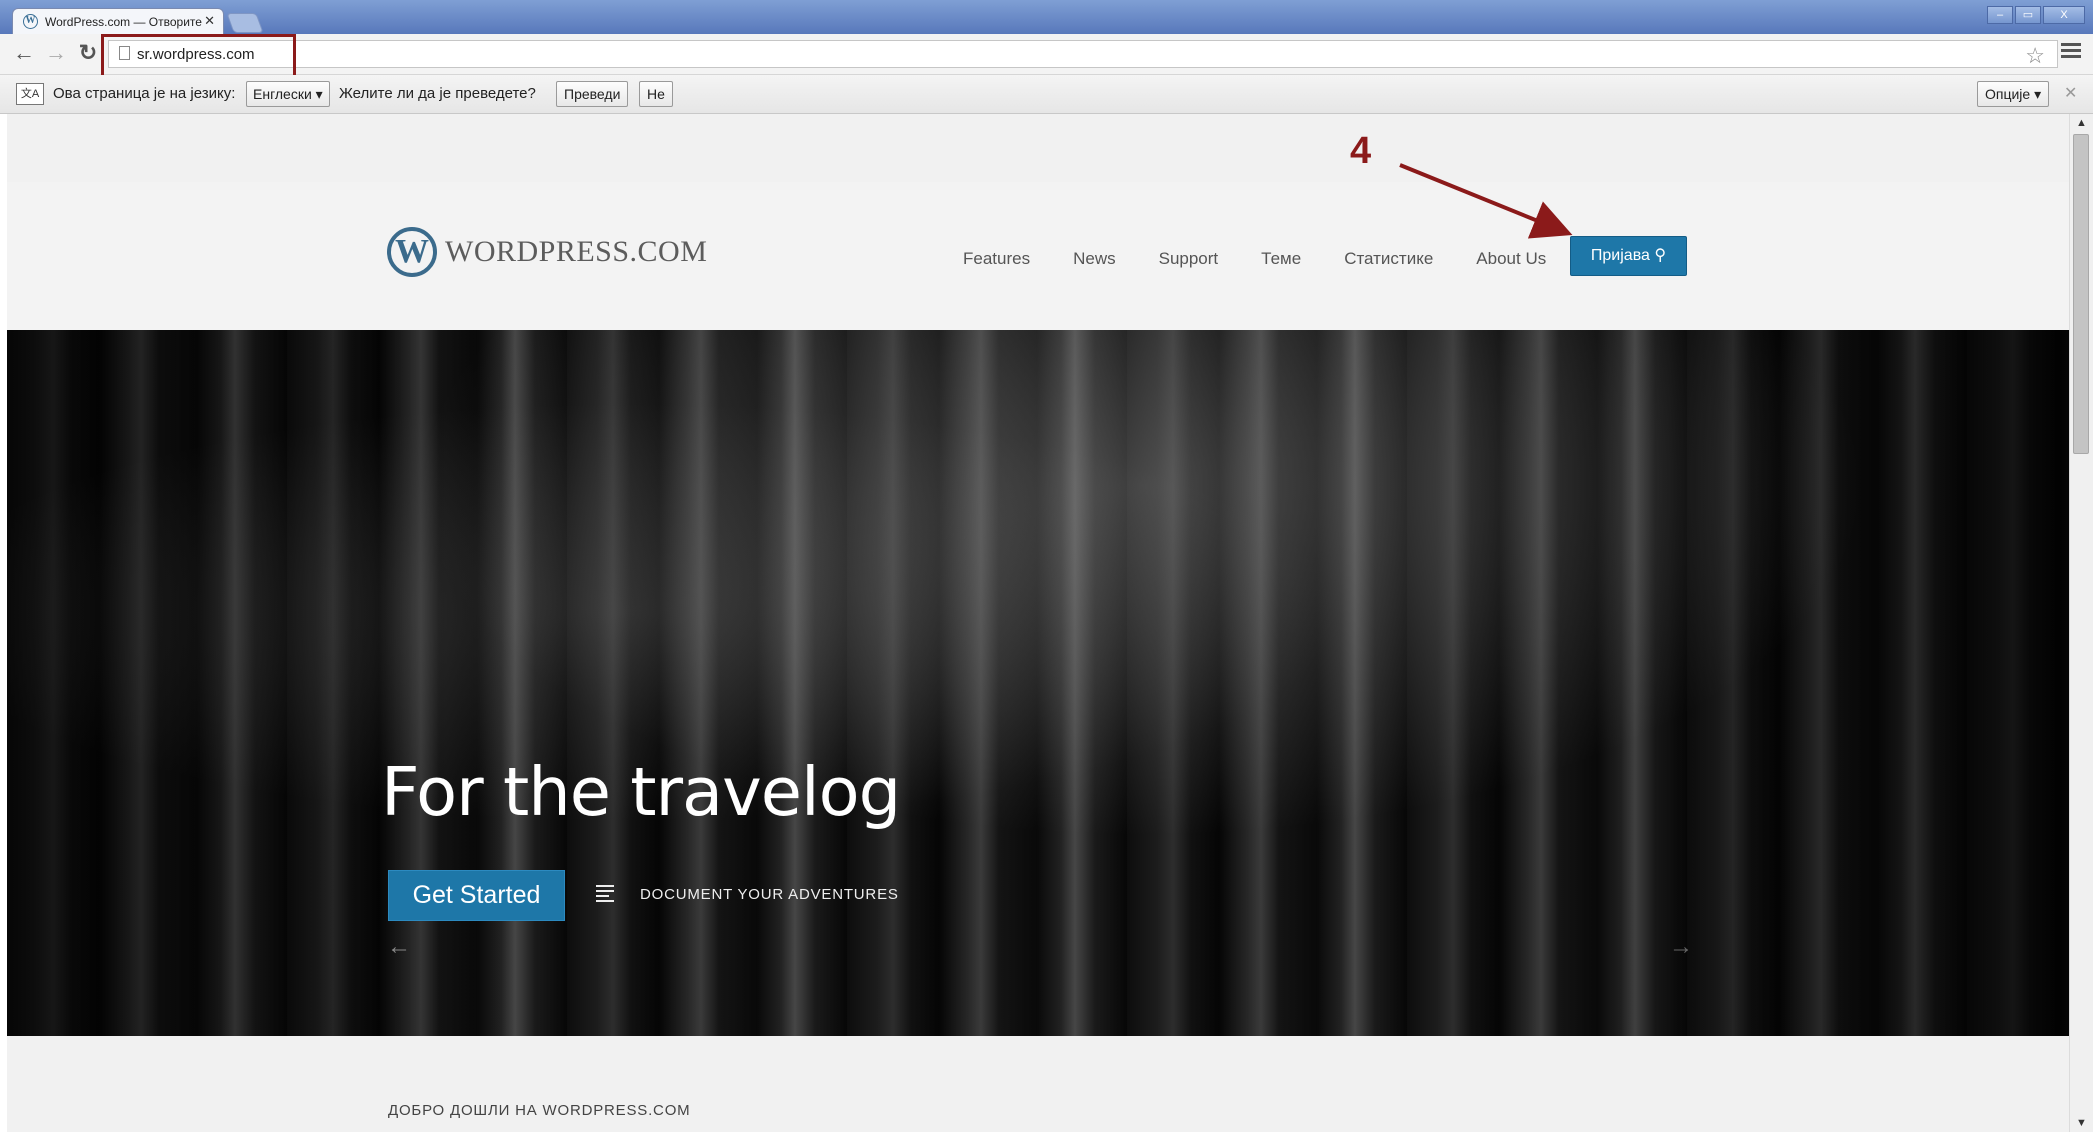  What do you see at coordinates (56, 54) in the screenshot?
I see `forward-arrow-icon: →` at bounding box center [56, 54].